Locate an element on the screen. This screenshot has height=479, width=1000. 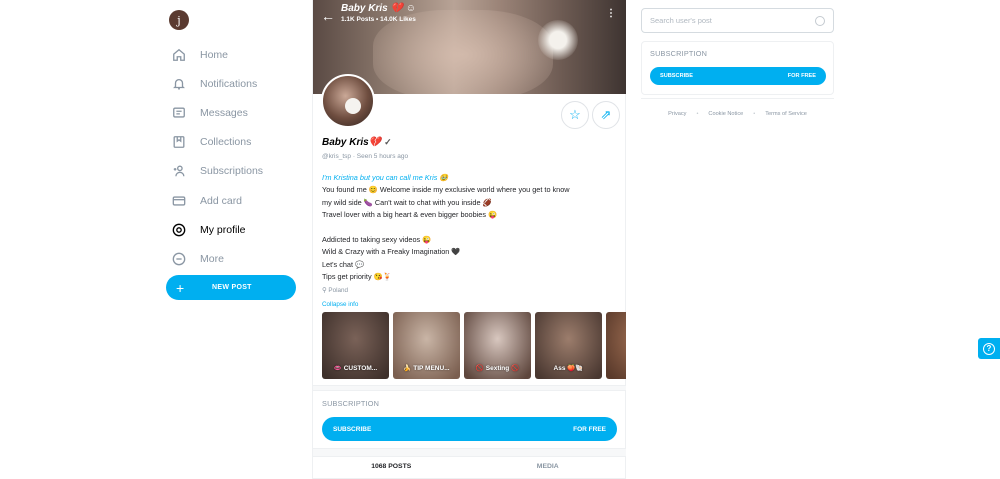
sidebar-item-subscriptions: Subscriptions is located at coordinates (236, 171).